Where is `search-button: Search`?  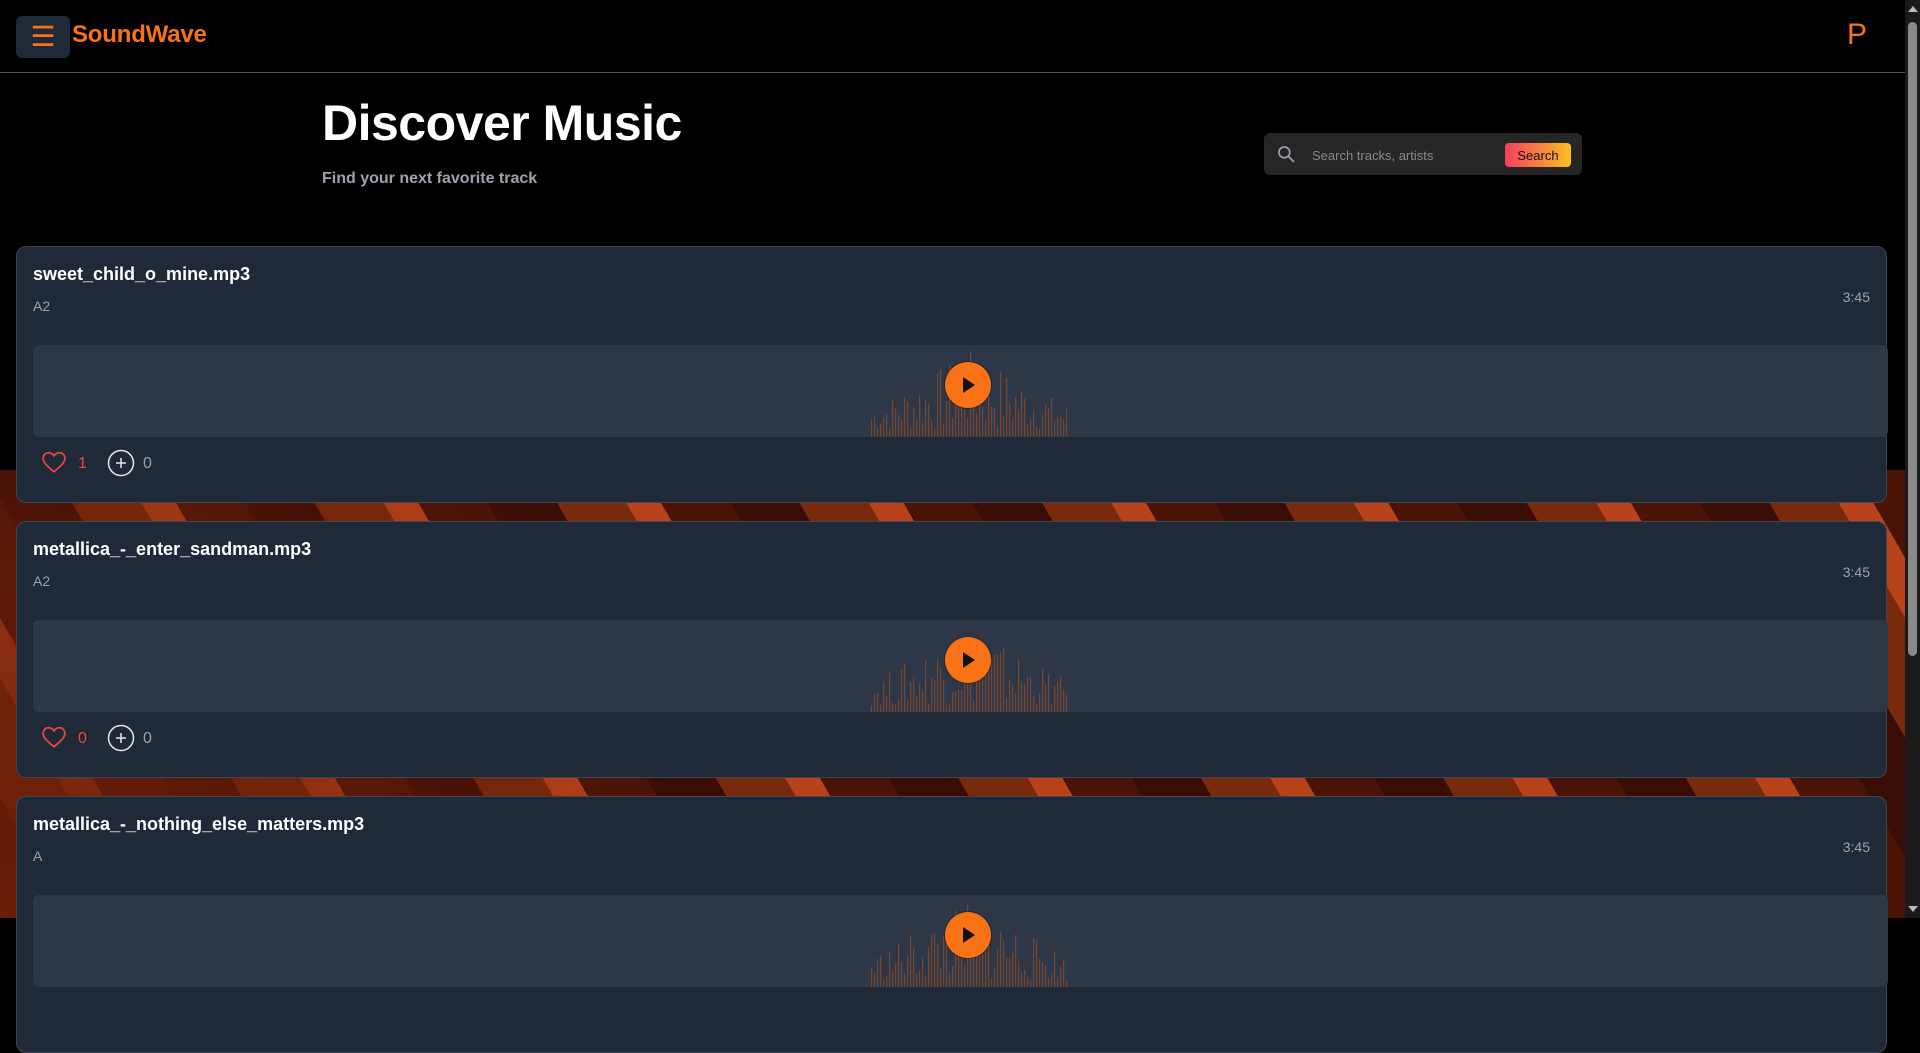
search-button: Search is located at coordinates (1538, 155).